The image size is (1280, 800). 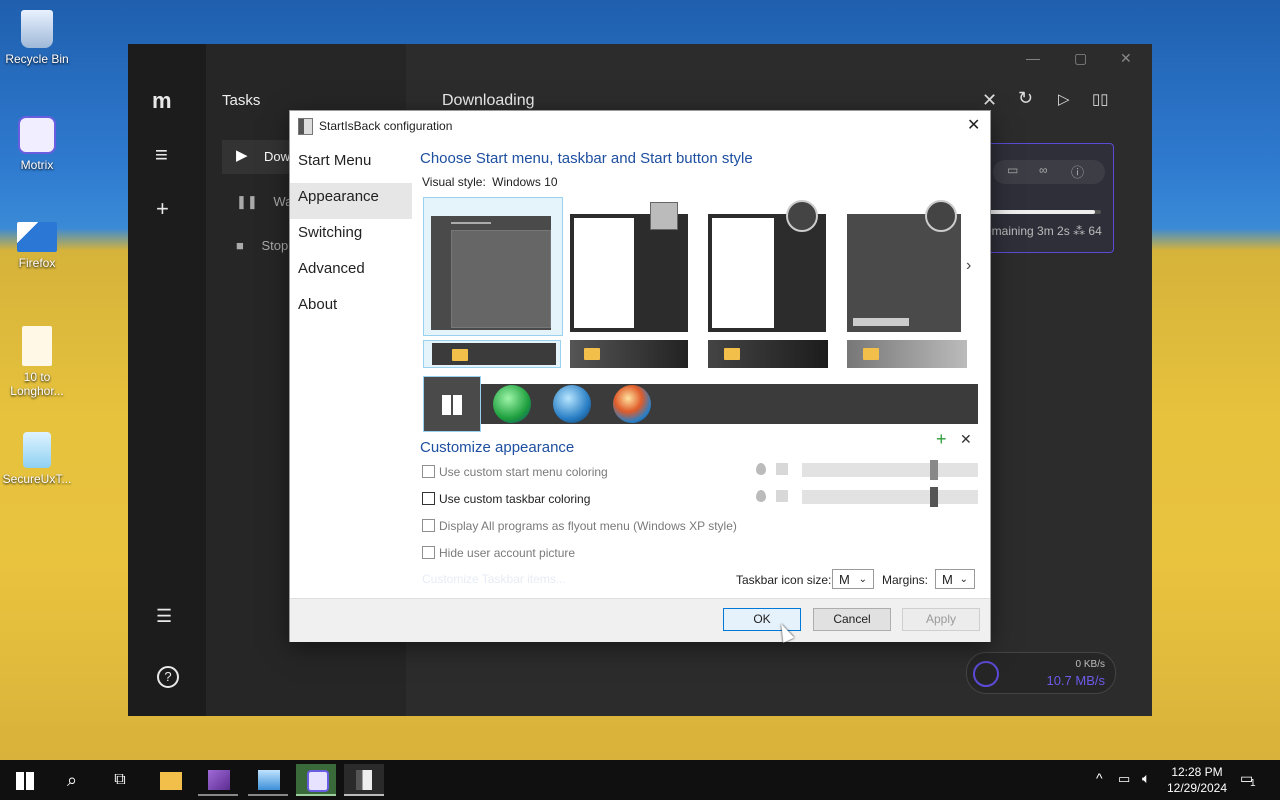 What do you see at coordinates (268, 780) in the screenshot?
I see `control-panel-icon` at bounding box center [268, 780].